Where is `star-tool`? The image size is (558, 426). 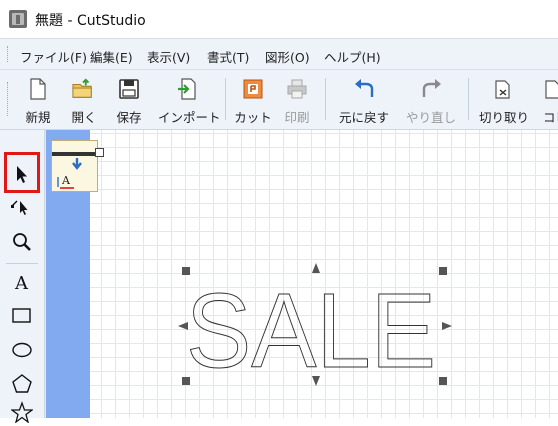 star-tool is located at coordinates (22, 412).